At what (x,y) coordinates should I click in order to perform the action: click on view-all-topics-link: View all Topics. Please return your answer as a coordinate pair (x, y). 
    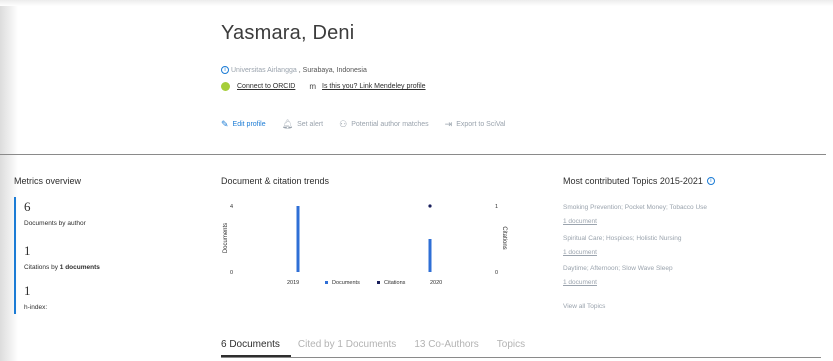
    Looking at the image, I should click on (584, 306).